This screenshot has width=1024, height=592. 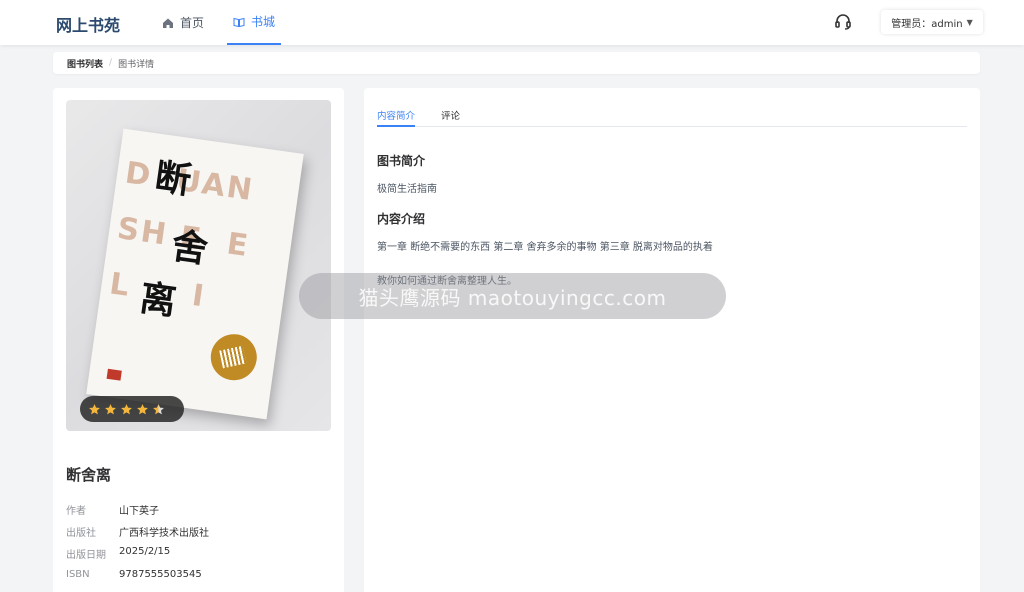 I want to click on tab-intro: 内容简介, so click(x=396, y=114).